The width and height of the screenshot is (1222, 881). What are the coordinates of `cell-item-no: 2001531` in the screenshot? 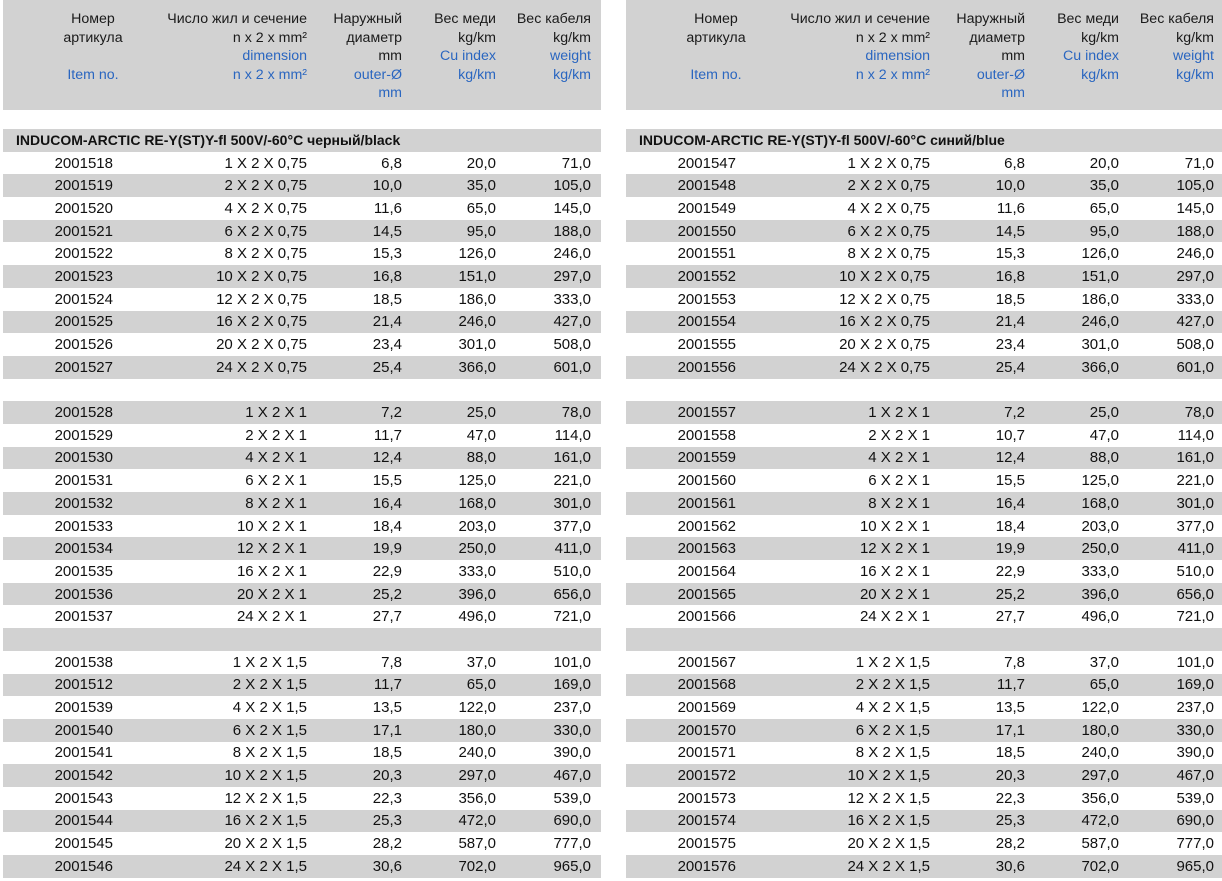 It's located at (83, 481).